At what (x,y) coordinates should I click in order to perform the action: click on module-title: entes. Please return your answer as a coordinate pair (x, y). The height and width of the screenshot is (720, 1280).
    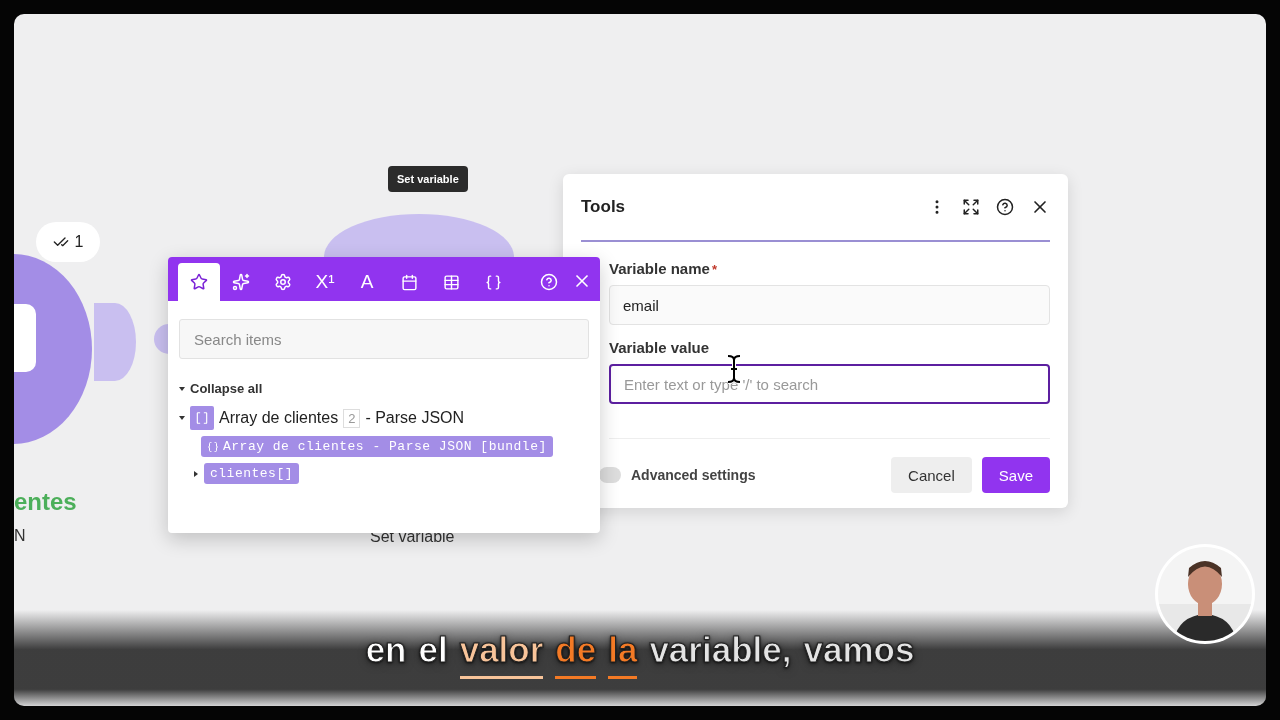
    Looking at the image, I should click on (45, 502).